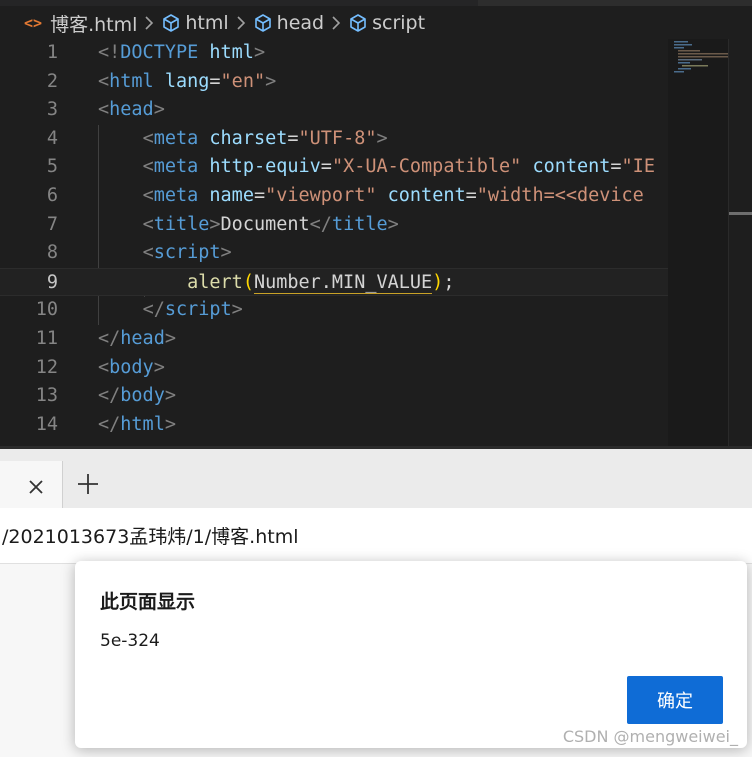 This screenshot has height=757, width=752. I want to click on breadcrumb-file: 博客.html, so click(93, 23).